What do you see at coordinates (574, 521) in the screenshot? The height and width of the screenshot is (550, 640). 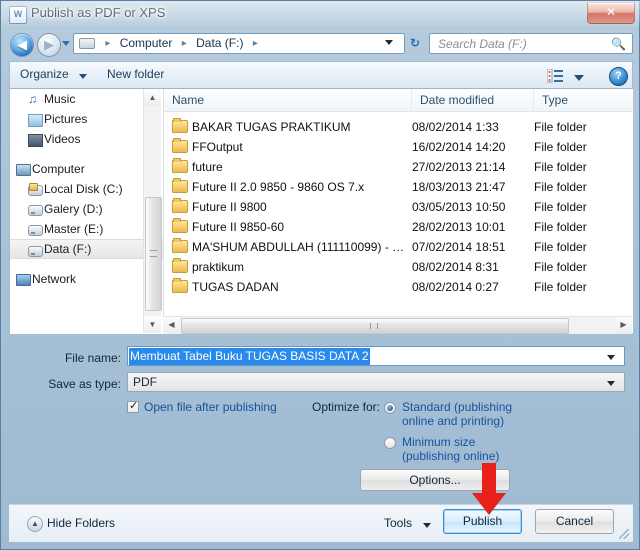 I see `cancel-button: Cancel` at bounding box center [574, 521].